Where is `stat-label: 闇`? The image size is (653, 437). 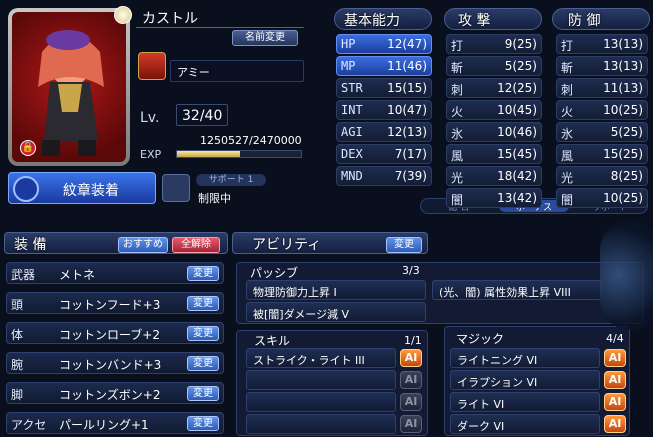 stat-label: 闇 is located at coordinates (457, 200).